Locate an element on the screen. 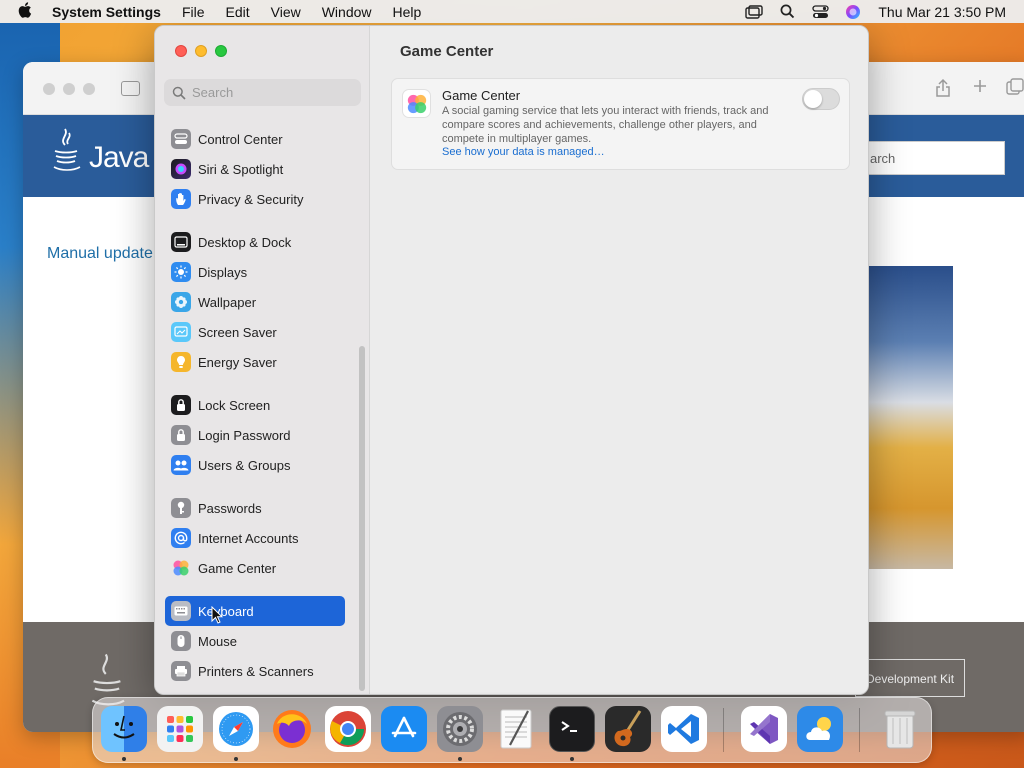 This screenshot has width=1024, height=768. sidebar-item-energy-saver: Energy Saver is located at coordinates (255, 362).